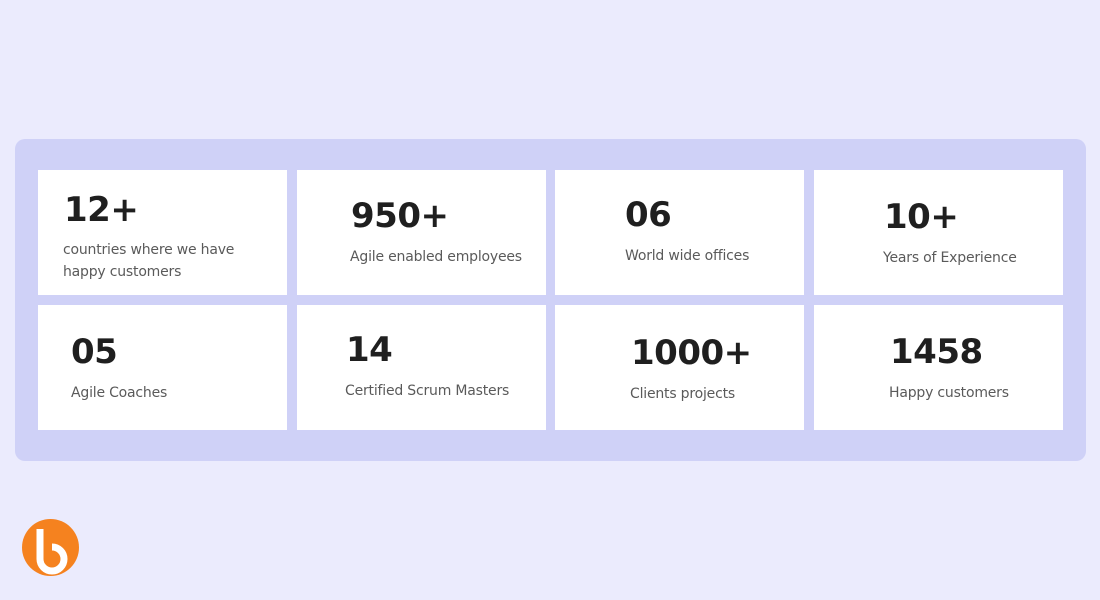 The width and height of the screenshot is (1100, 600). What do you see at coordinates (400, 216) in the screenshot?
I see `stat-value: 950+` at bounding box center [400, 216].